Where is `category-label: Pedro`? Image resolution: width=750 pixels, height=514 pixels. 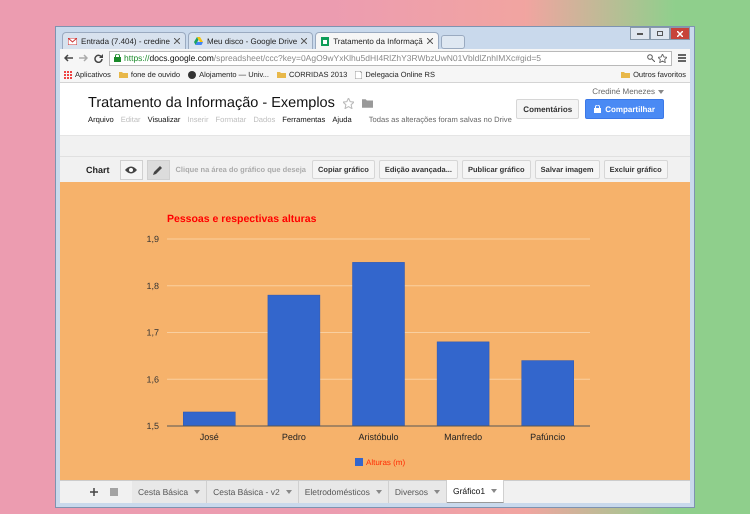 category-label: Pedro is located at coordinates (294, 437).